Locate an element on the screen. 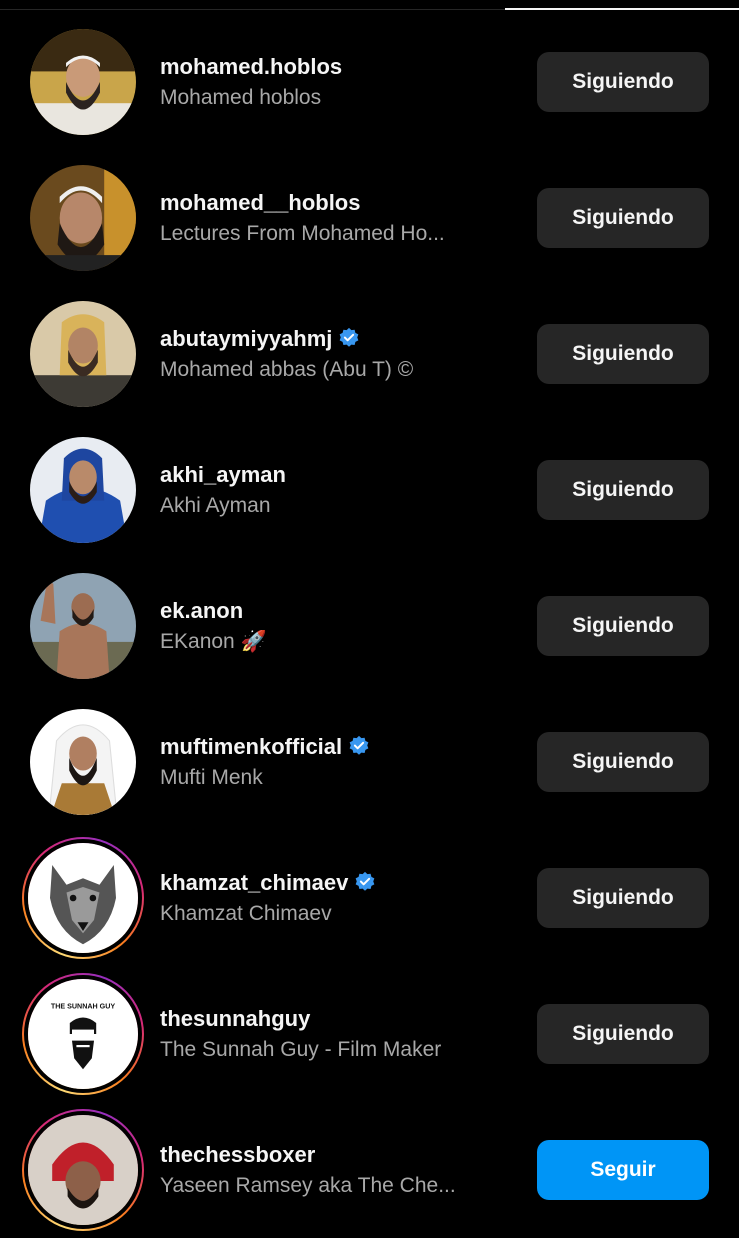 The width and height of the screenshot is (739, 1238). list-item: mohamed.hoblos Mohamed hoblos Siguiendo is located at coordinates (369, 82).